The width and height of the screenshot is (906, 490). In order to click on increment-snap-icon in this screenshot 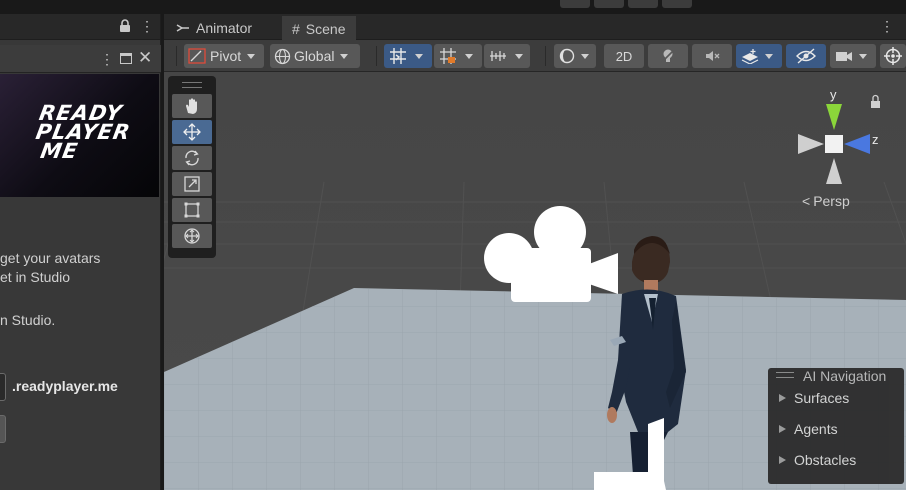, I will do `click(448, 56)`.